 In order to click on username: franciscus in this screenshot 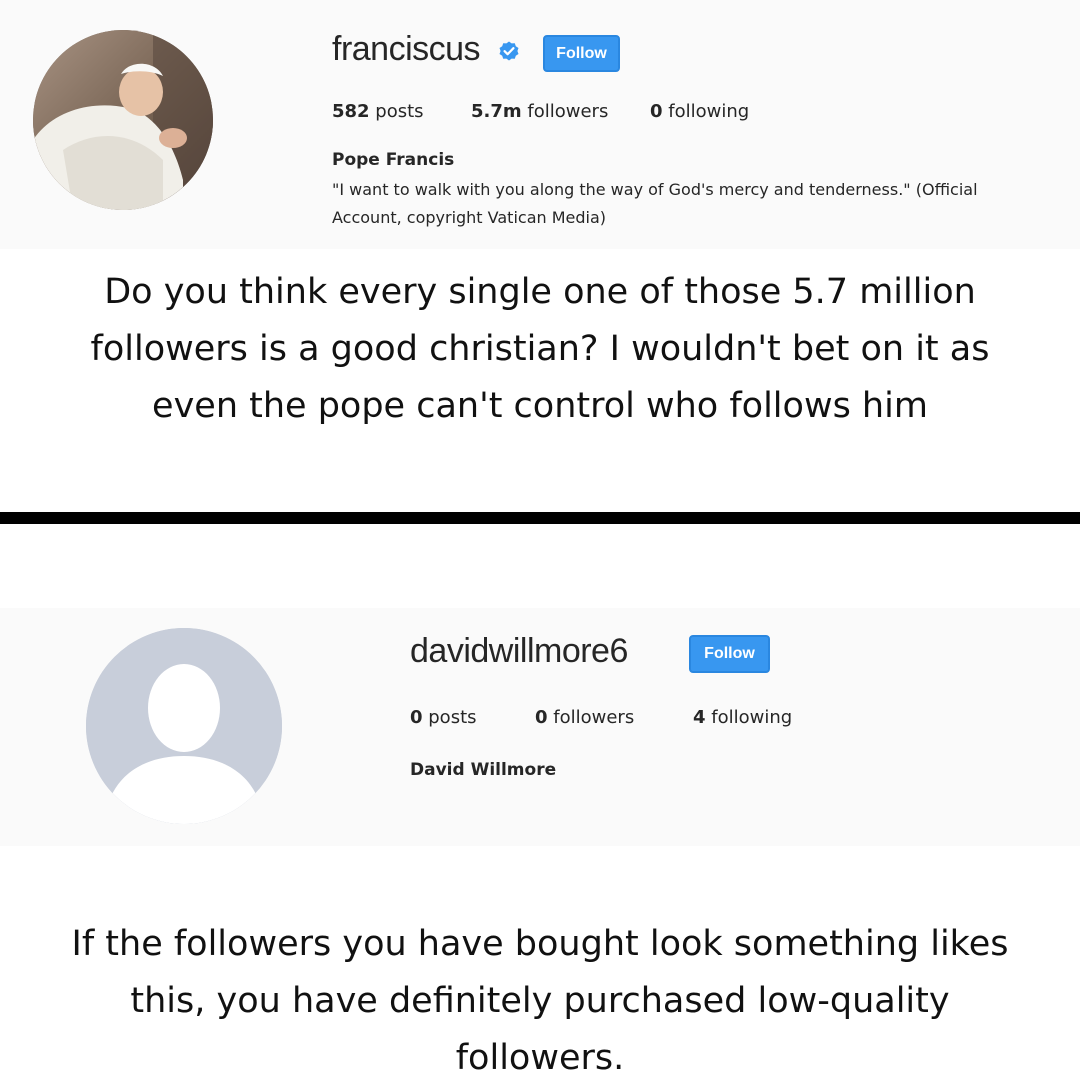, I will do `click(406, 49)`.